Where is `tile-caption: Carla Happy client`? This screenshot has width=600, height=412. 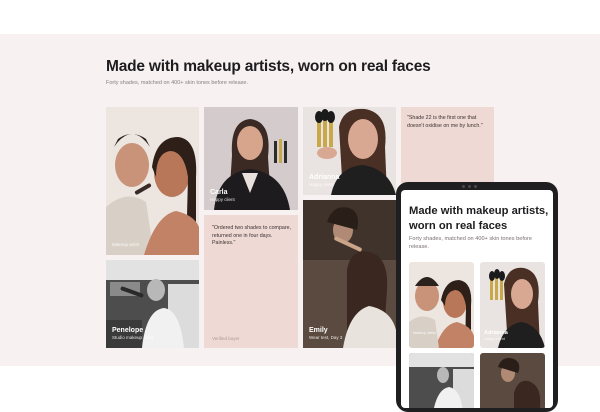
tile-caption: Carla Happy client is located at coordinates (222, 195).